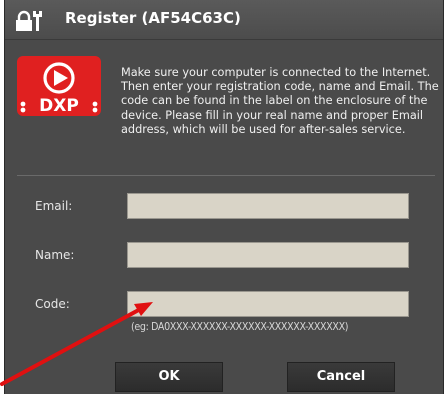 Image resolution: width=448 pixels, height=394 pixels. Describe the element at coordinates (153, 18) in the screenshot. I see `window-title: Register (AF54C63C)` at that location.